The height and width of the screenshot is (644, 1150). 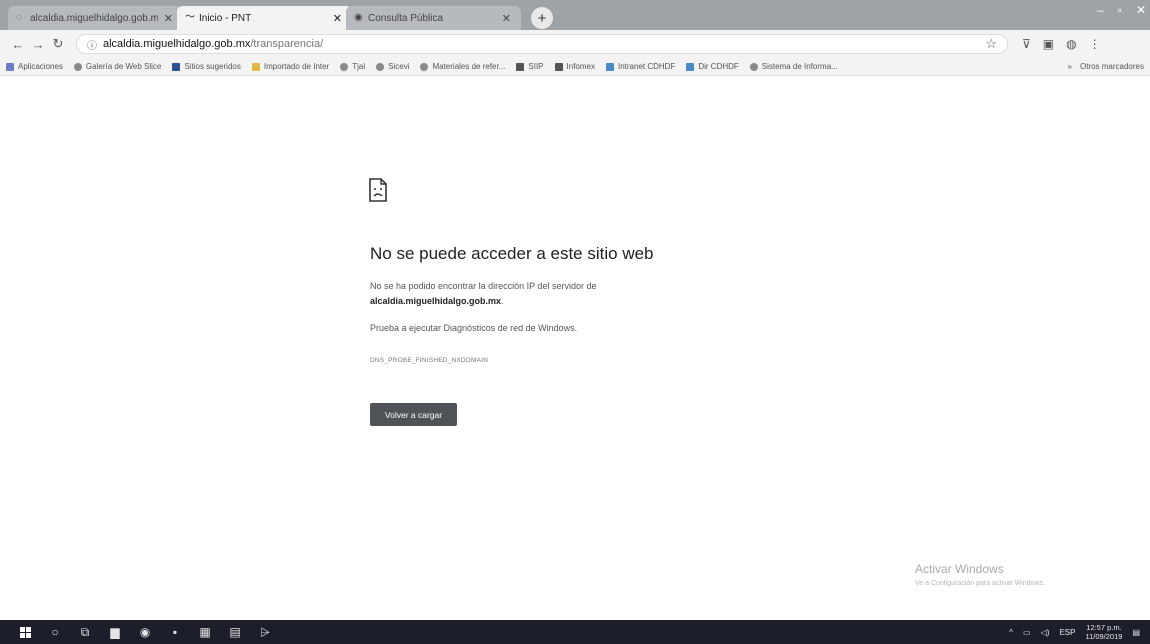 I want to click on forward-icon: →, so click(x=38, y=44).